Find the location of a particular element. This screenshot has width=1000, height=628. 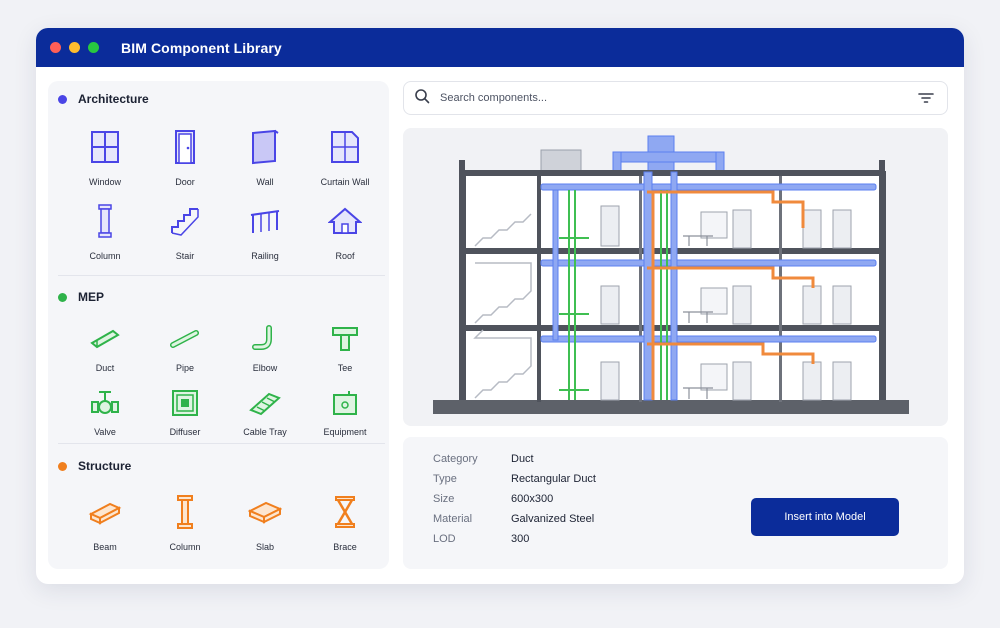

component-beam: Beam is located at coordinates (105, 525).